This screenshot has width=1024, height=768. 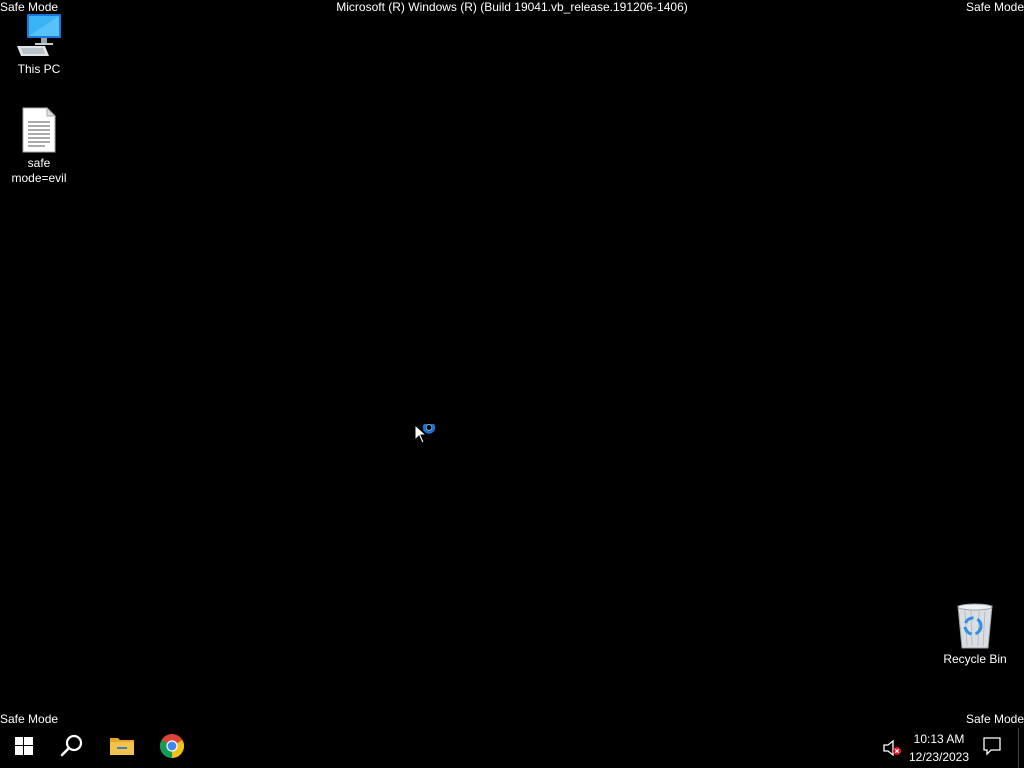 I want to click on search-button, so click(x=72, y=748).